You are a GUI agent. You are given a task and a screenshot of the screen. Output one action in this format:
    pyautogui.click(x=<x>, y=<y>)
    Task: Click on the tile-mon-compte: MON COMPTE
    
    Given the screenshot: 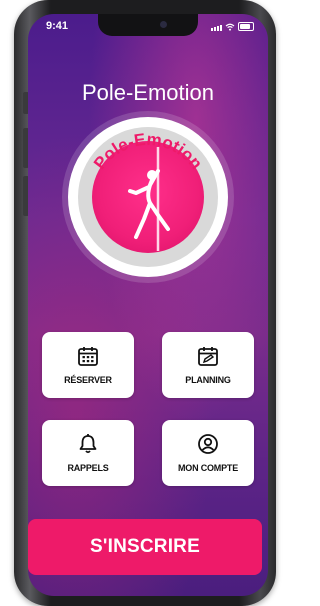 What is the action you would take?
    pyautogui.click(x=208, y=453)
    